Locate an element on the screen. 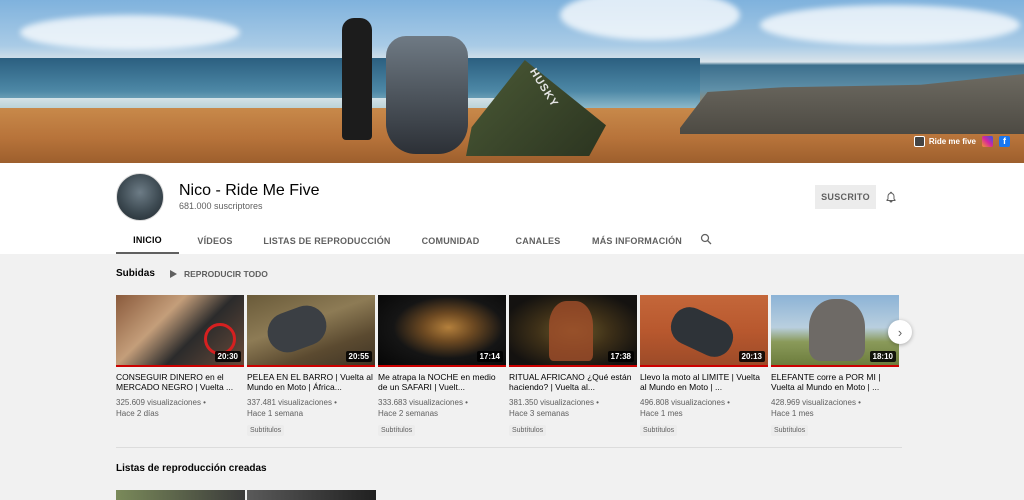 The width and height of the screenshot is (1024, 500). video-duration: 20:55 is located at coordinates (358, 356).